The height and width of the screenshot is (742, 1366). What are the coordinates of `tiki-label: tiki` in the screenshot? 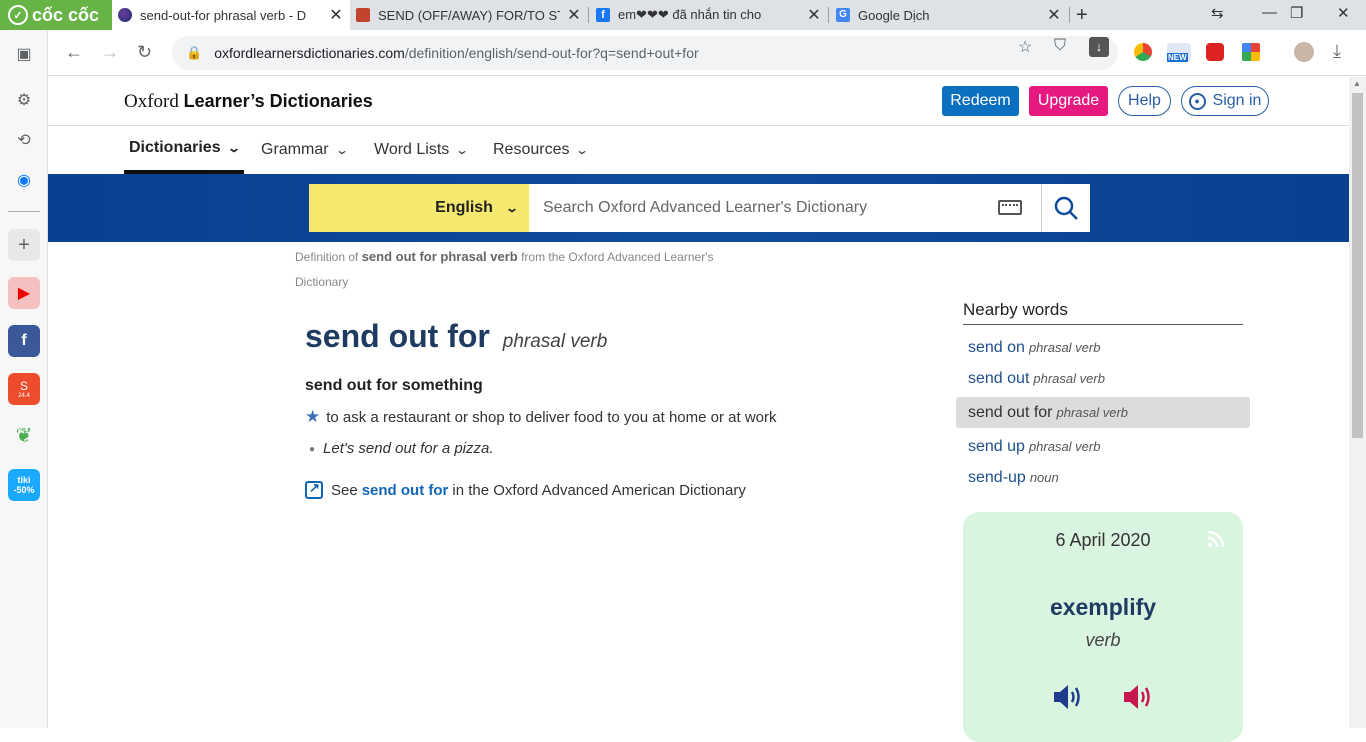 It's located at (24, 480).